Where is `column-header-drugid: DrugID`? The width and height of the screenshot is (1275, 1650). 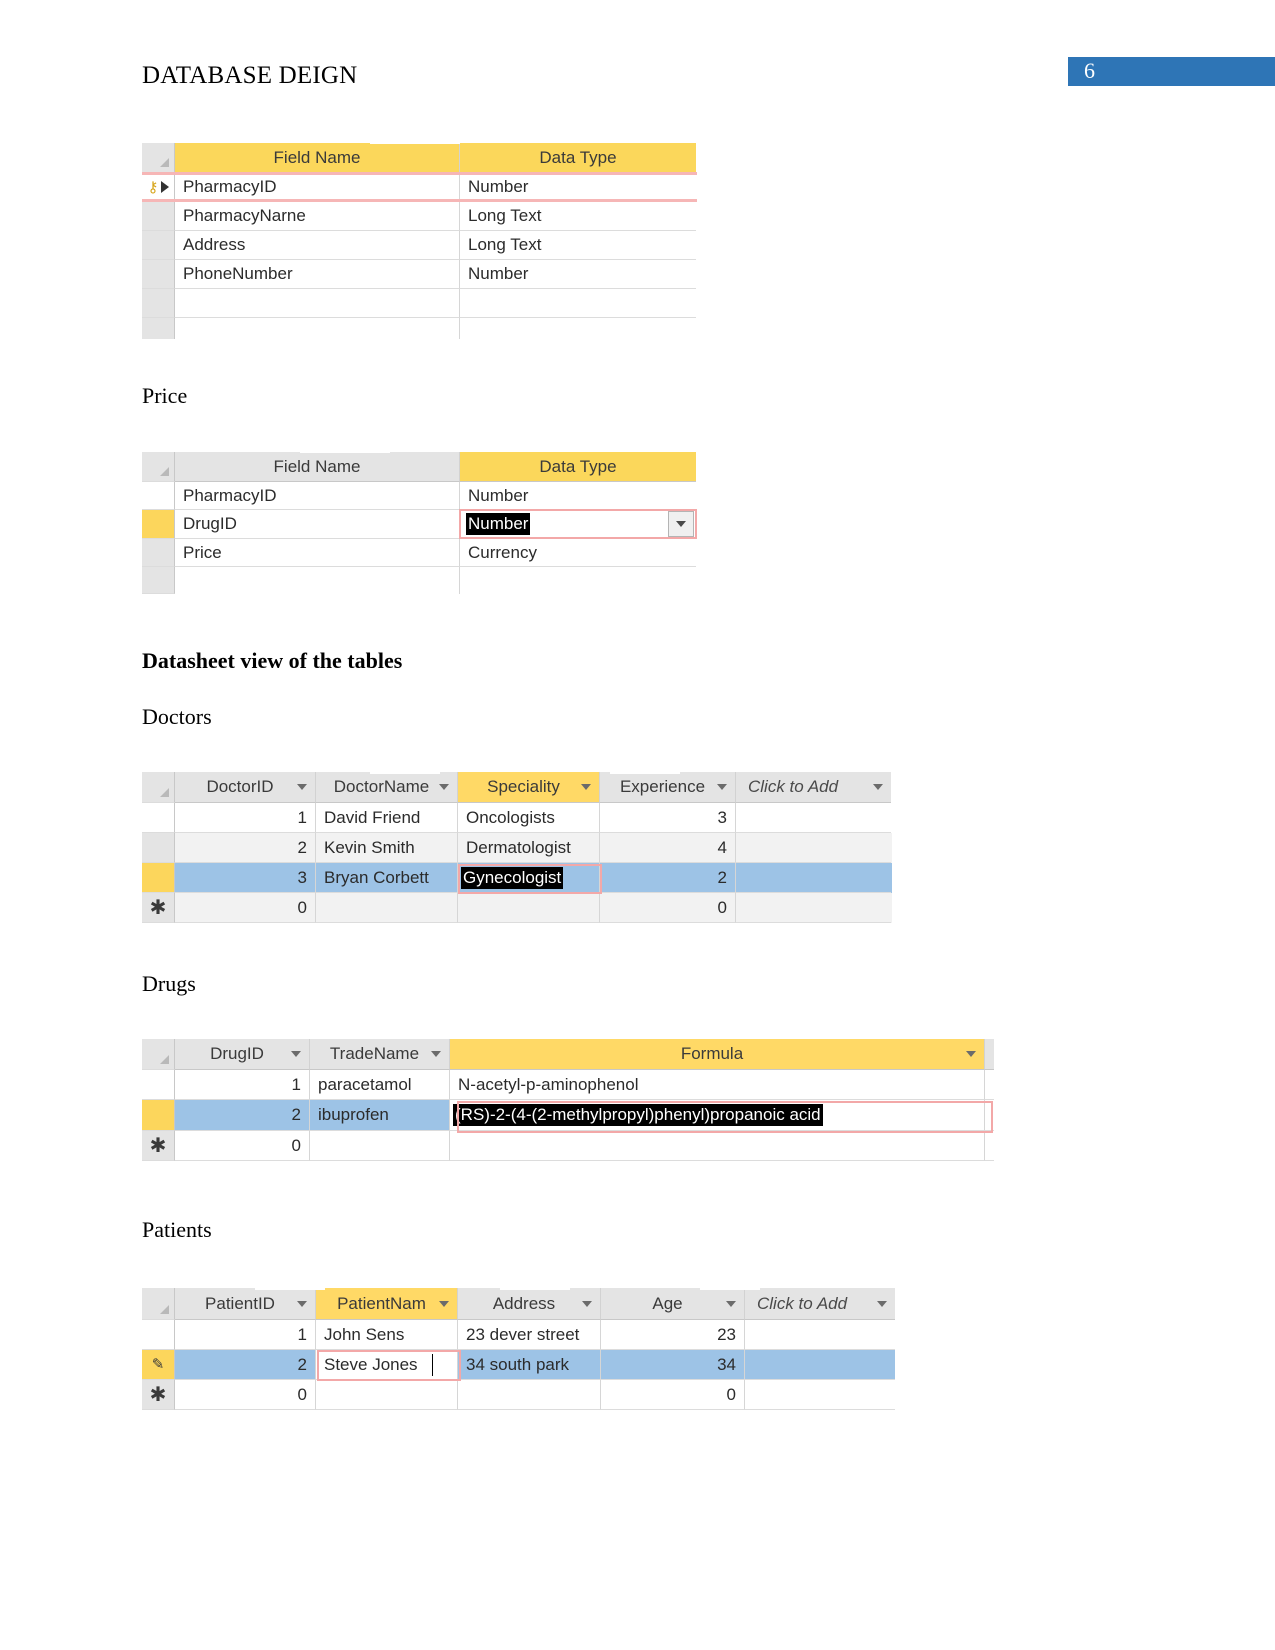
column-header-drugid: DrugID is located at coordinates (242, 1054).